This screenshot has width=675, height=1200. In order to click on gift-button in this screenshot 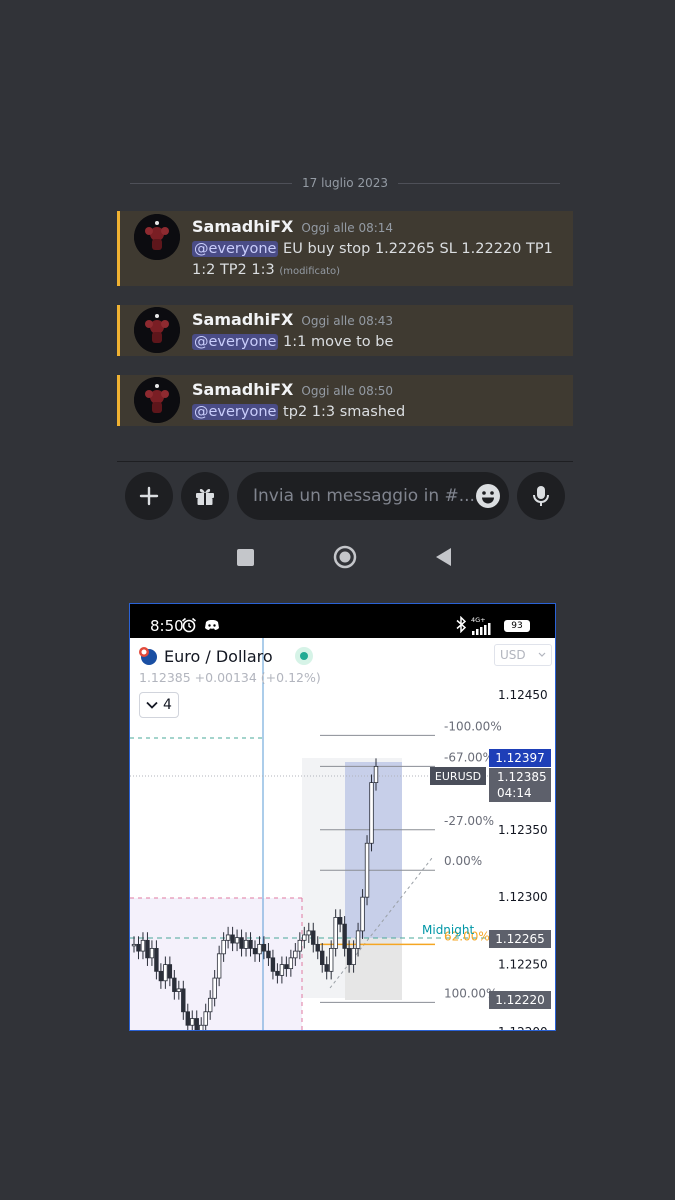, I will do `click(205, 496)`.